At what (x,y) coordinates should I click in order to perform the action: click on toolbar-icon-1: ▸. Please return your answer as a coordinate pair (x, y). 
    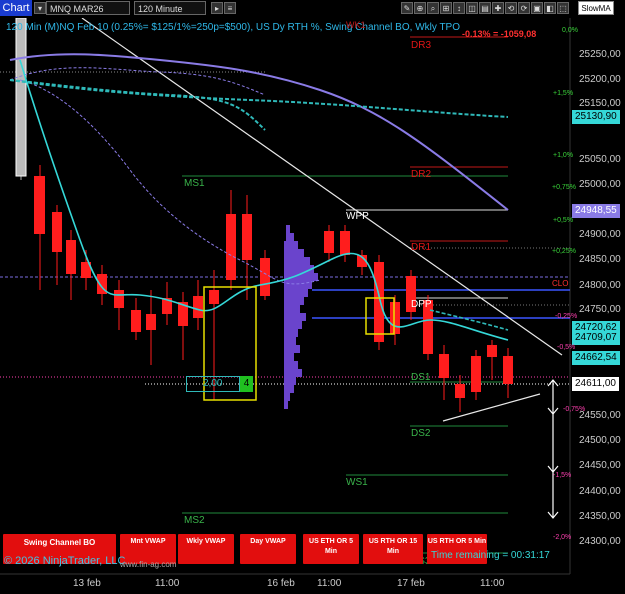
    Looking at the image, I should click on (217, 8).